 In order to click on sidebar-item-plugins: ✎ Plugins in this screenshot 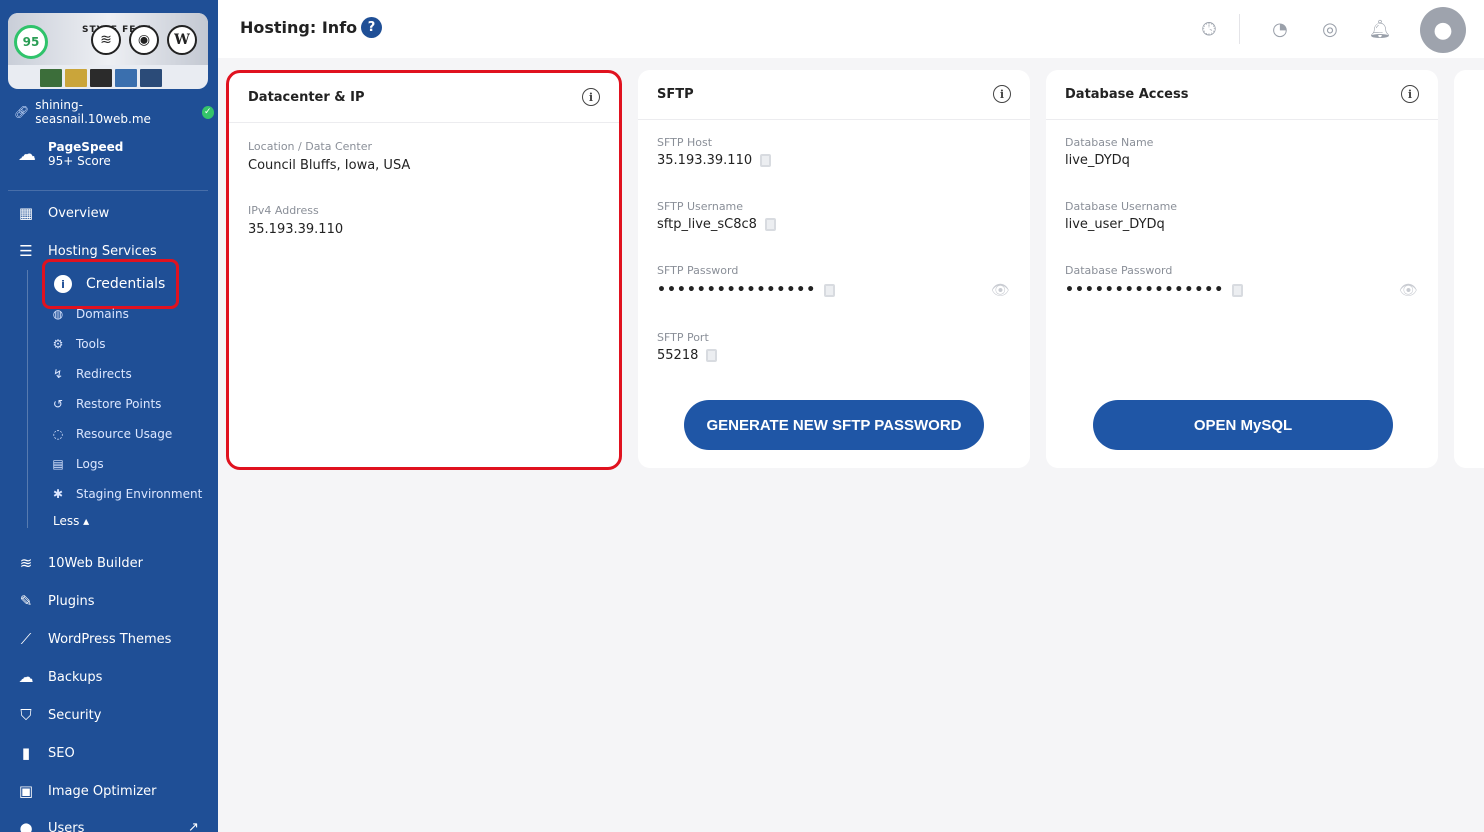, I will do `click(55, 601)`.